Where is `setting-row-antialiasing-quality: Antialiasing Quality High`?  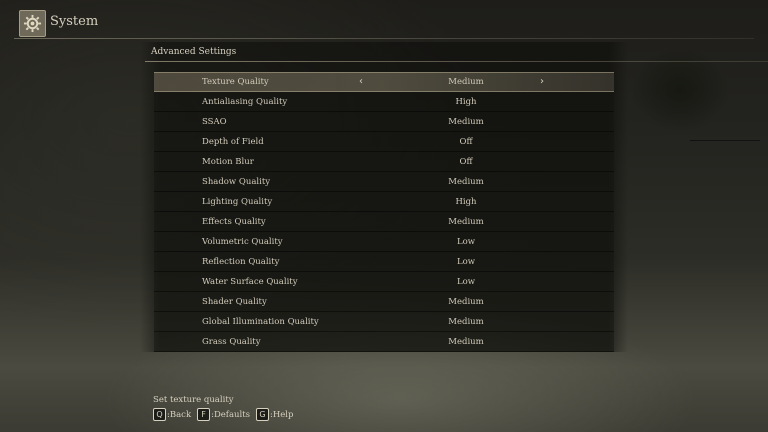
setting-row-antialiasing-quality: Antialiasing Quality High is located at coordinates (384, 102).